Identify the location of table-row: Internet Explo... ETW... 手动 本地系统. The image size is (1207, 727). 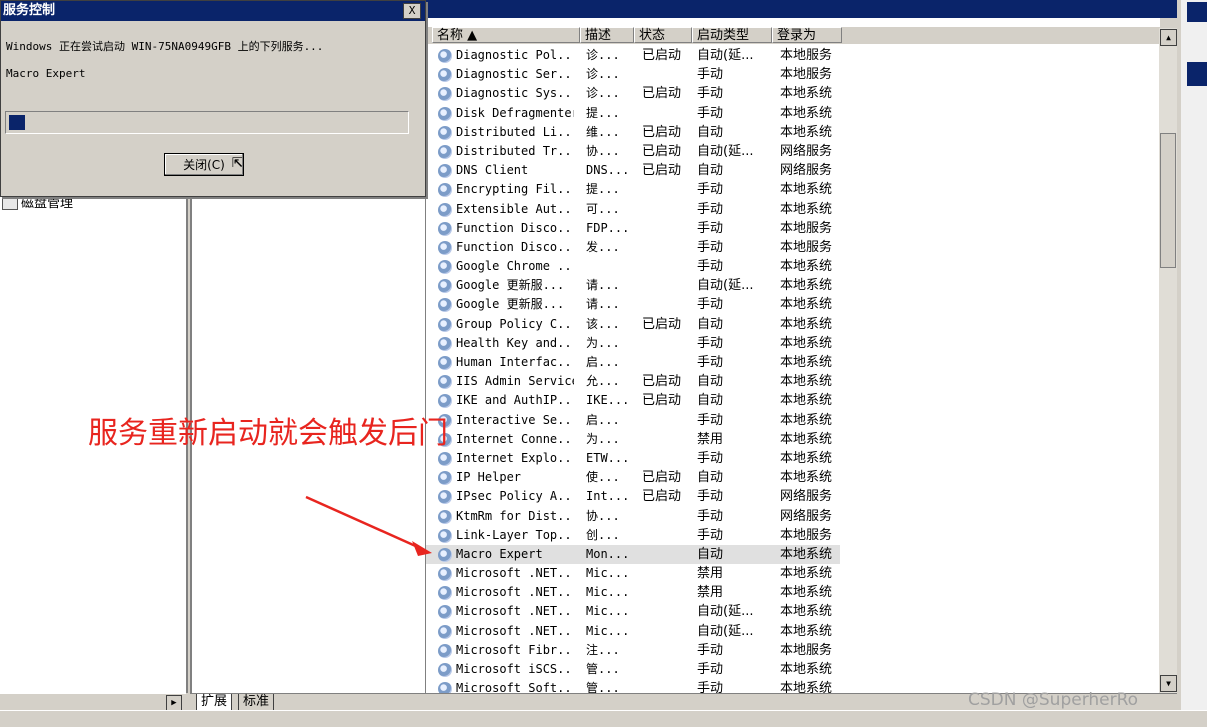
(793, 458).